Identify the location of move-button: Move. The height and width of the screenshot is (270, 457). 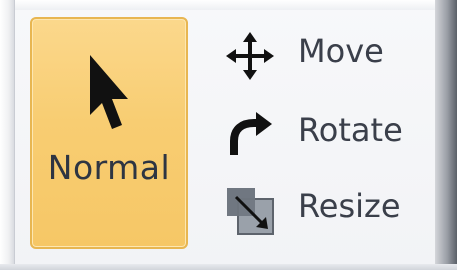
(323, 53).